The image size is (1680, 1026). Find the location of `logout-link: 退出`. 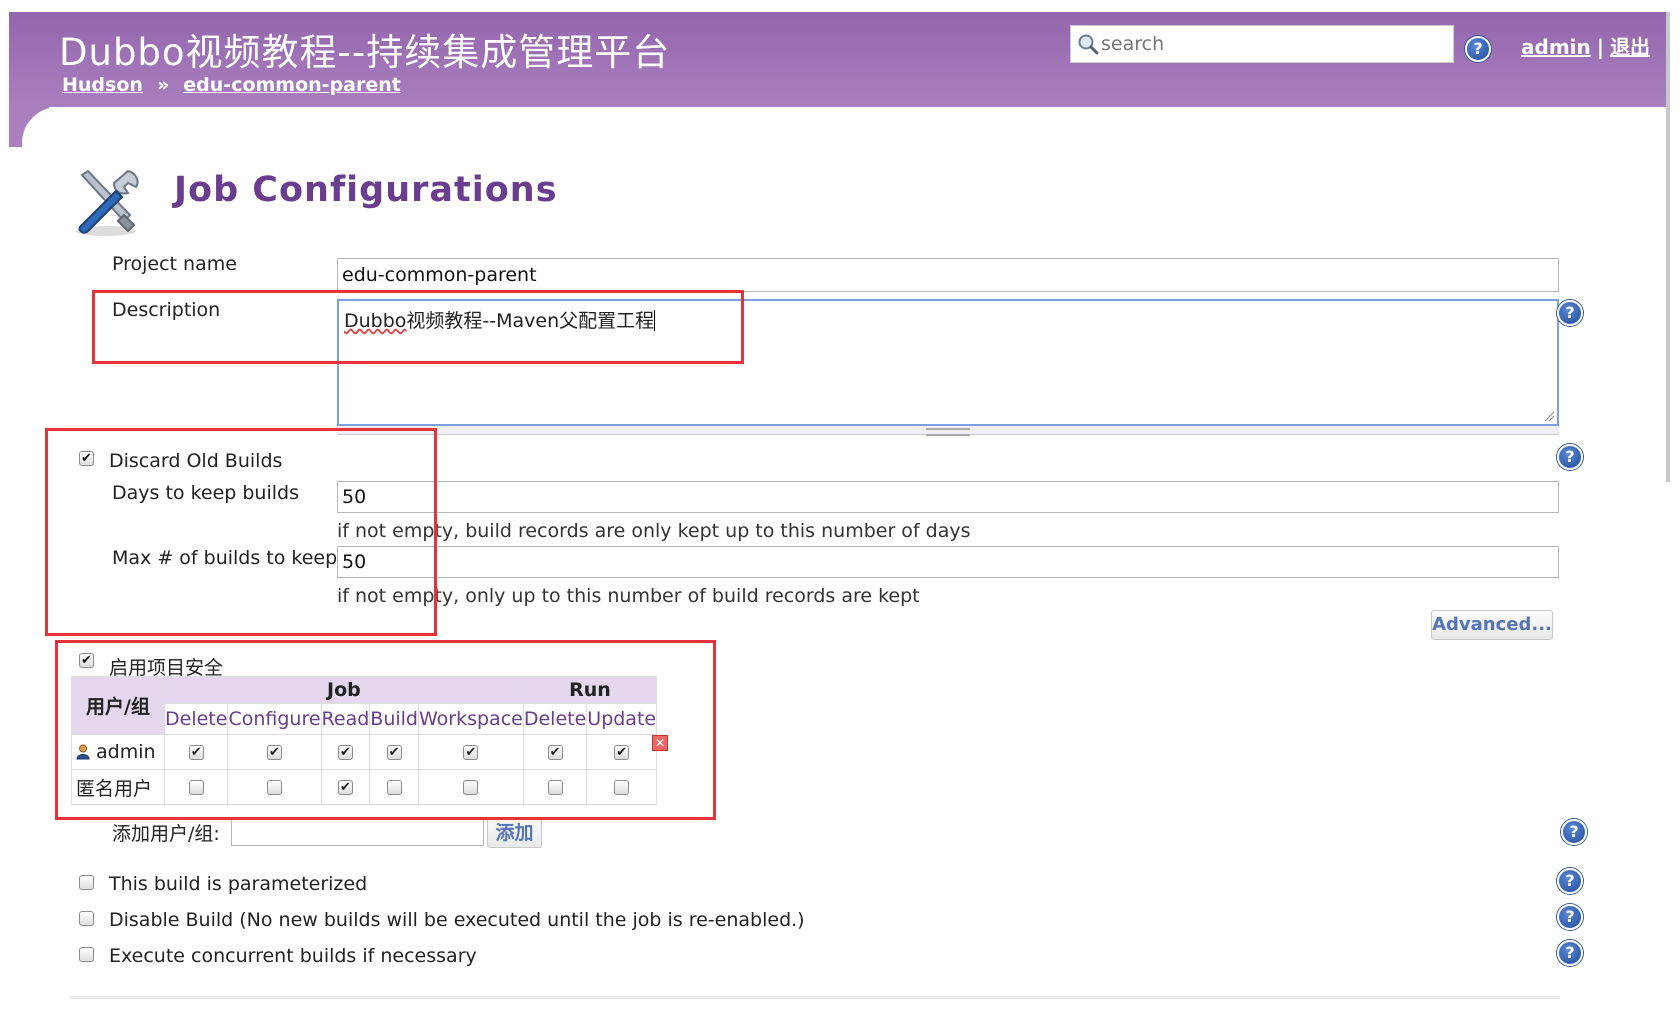

logout-link: 退出 is located at coordinates (1630, 47).